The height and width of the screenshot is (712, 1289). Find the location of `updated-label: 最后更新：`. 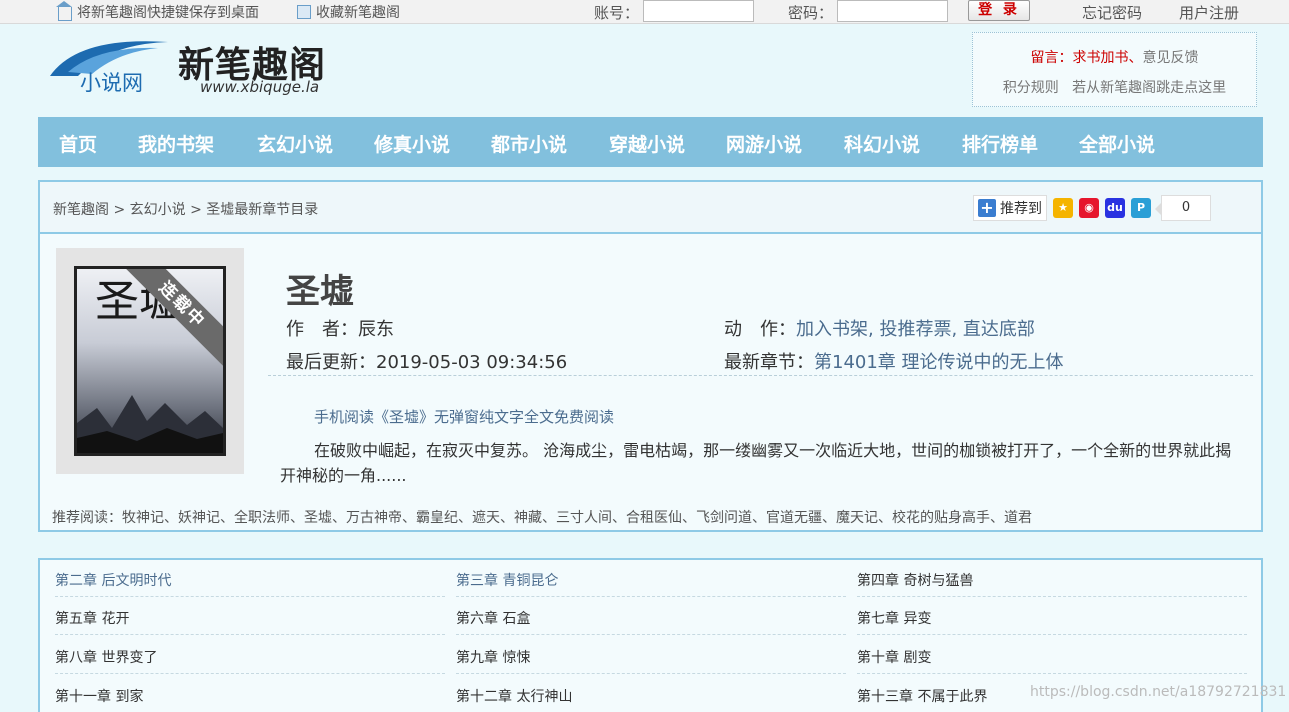

updated-label: 最后更新： is located at coordinates (331, 362).